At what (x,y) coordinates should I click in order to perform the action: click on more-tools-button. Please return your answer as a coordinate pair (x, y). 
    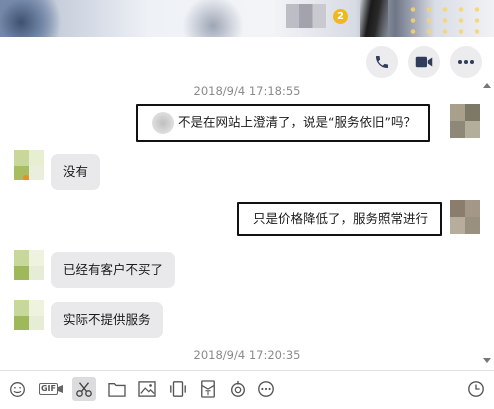
    Looking at the image, I should click on (266, 389).